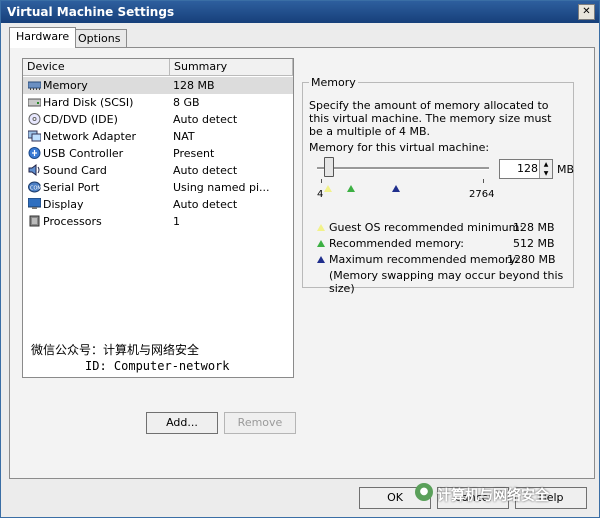  Describe the element at coordinates (72, 221) in the screenshot. I see `device-name: Processors` at that location.